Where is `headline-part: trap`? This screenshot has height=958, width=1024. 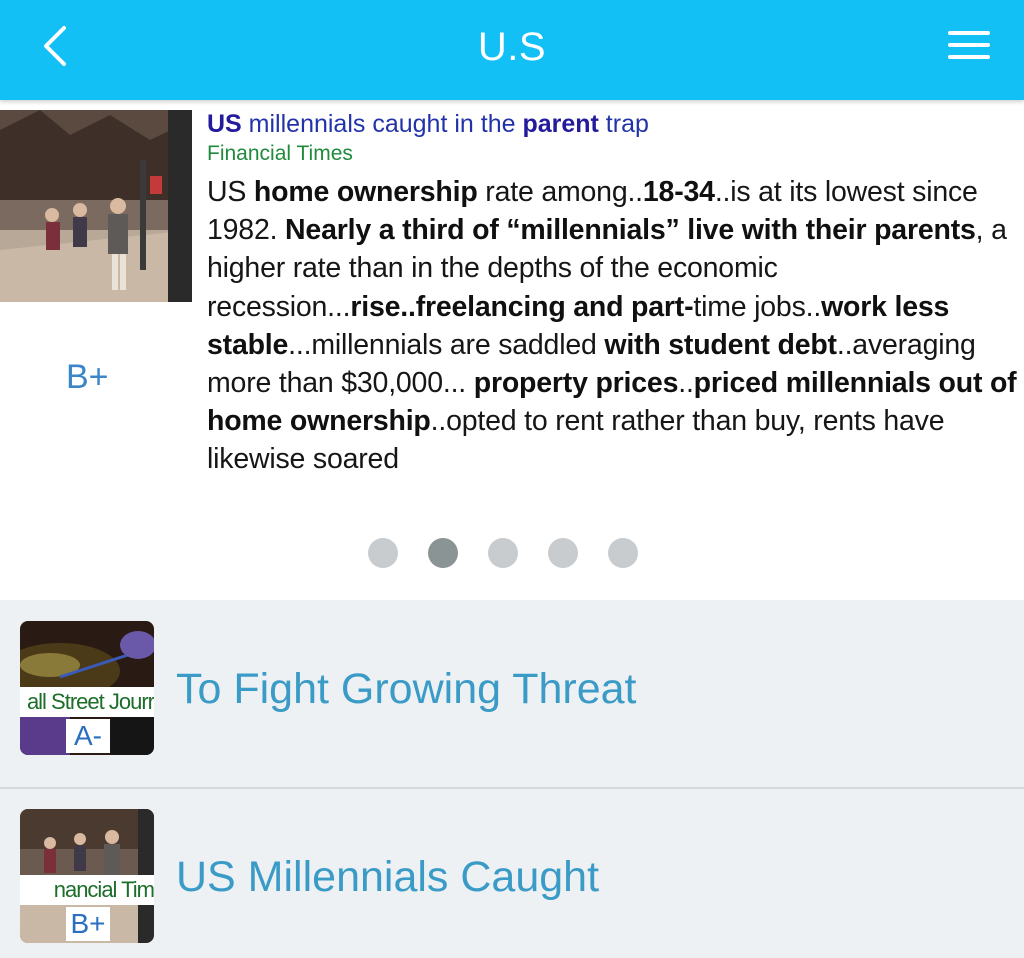
headline-part: trap is located at coordinates (623, 124).